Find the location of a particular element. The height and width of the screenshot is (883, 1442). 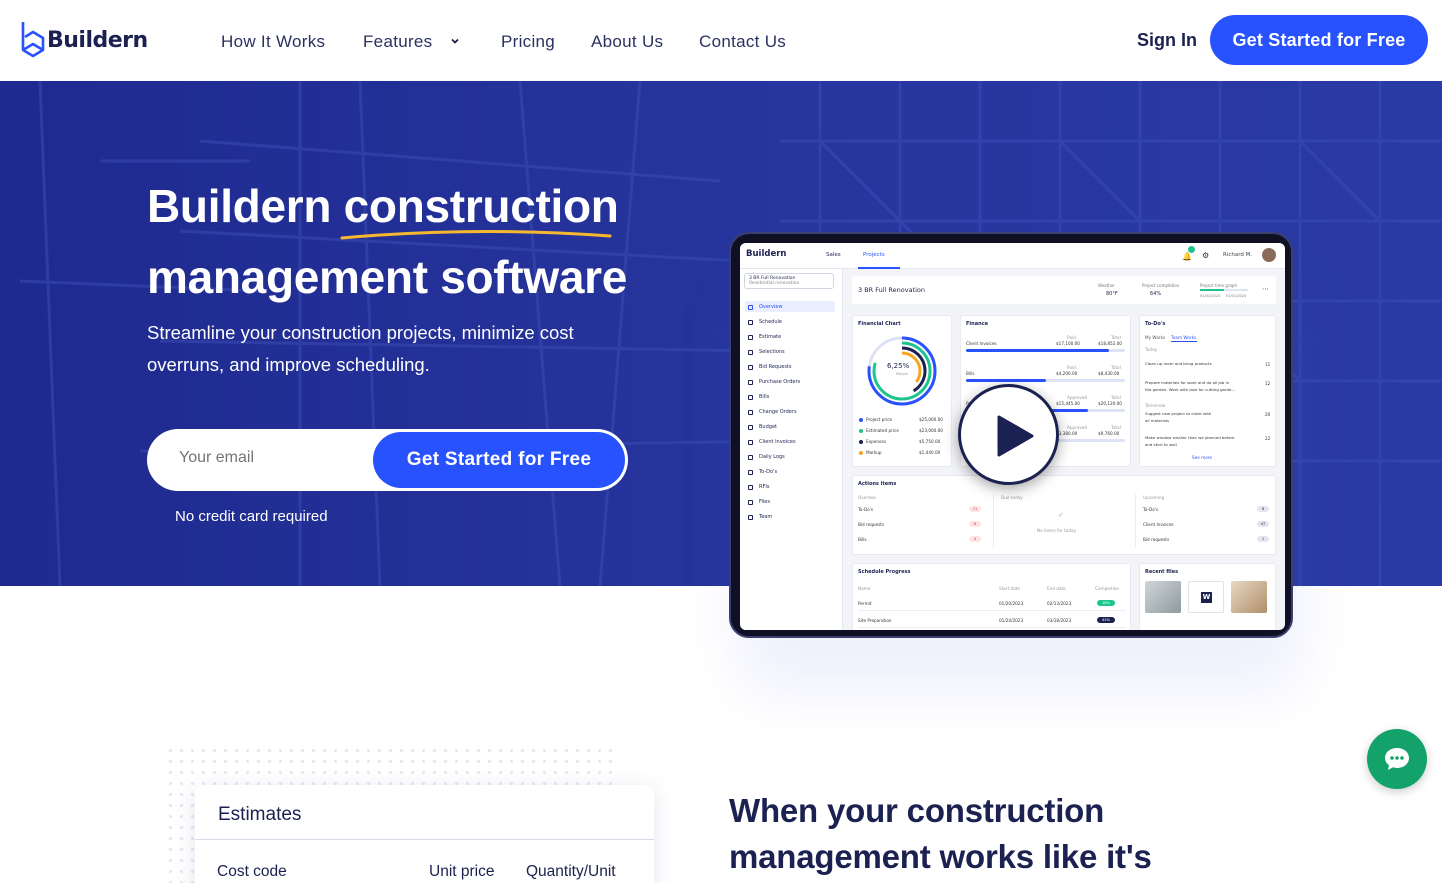

finance-row-label: Bills is located at coordinates (970, 373).